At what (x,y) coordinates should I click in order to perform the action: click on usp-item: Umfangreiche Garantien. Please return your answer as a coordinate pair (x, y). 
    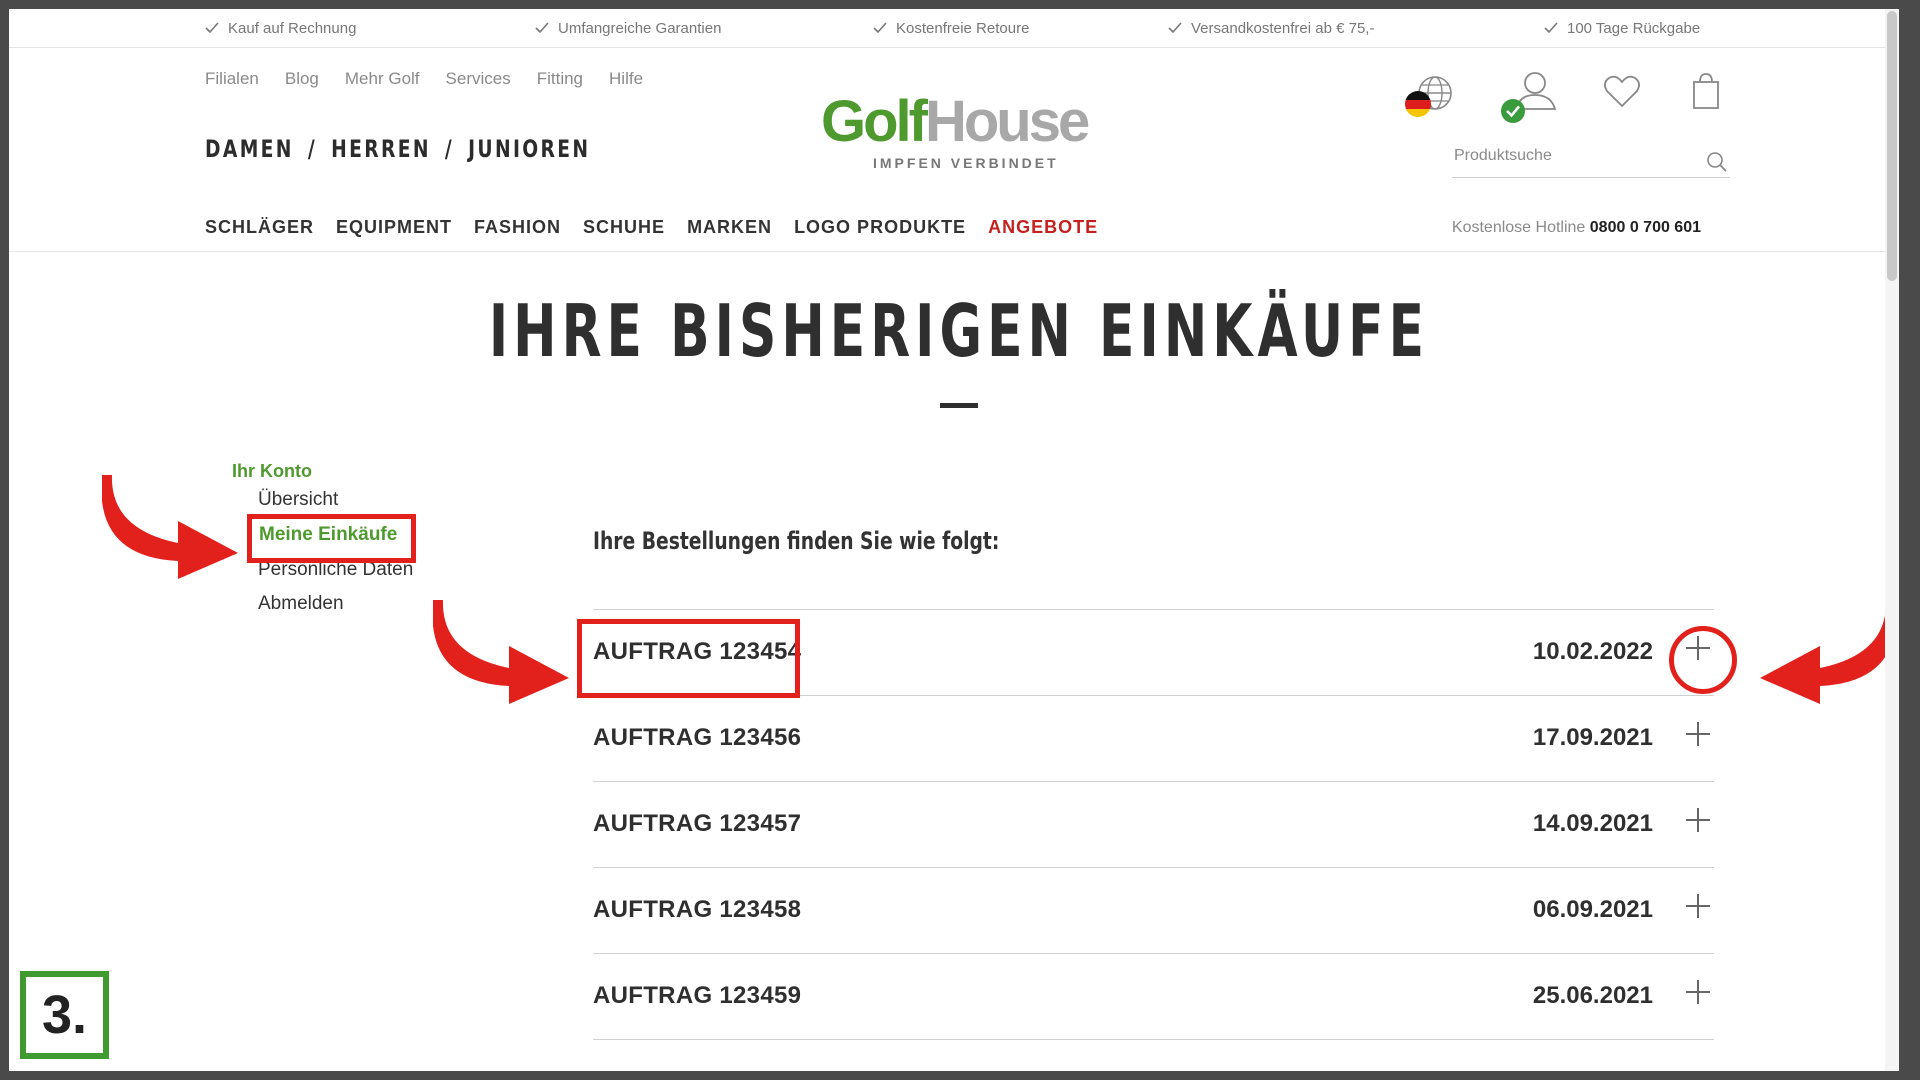
    Looking at the image, I should click on (628, 28).